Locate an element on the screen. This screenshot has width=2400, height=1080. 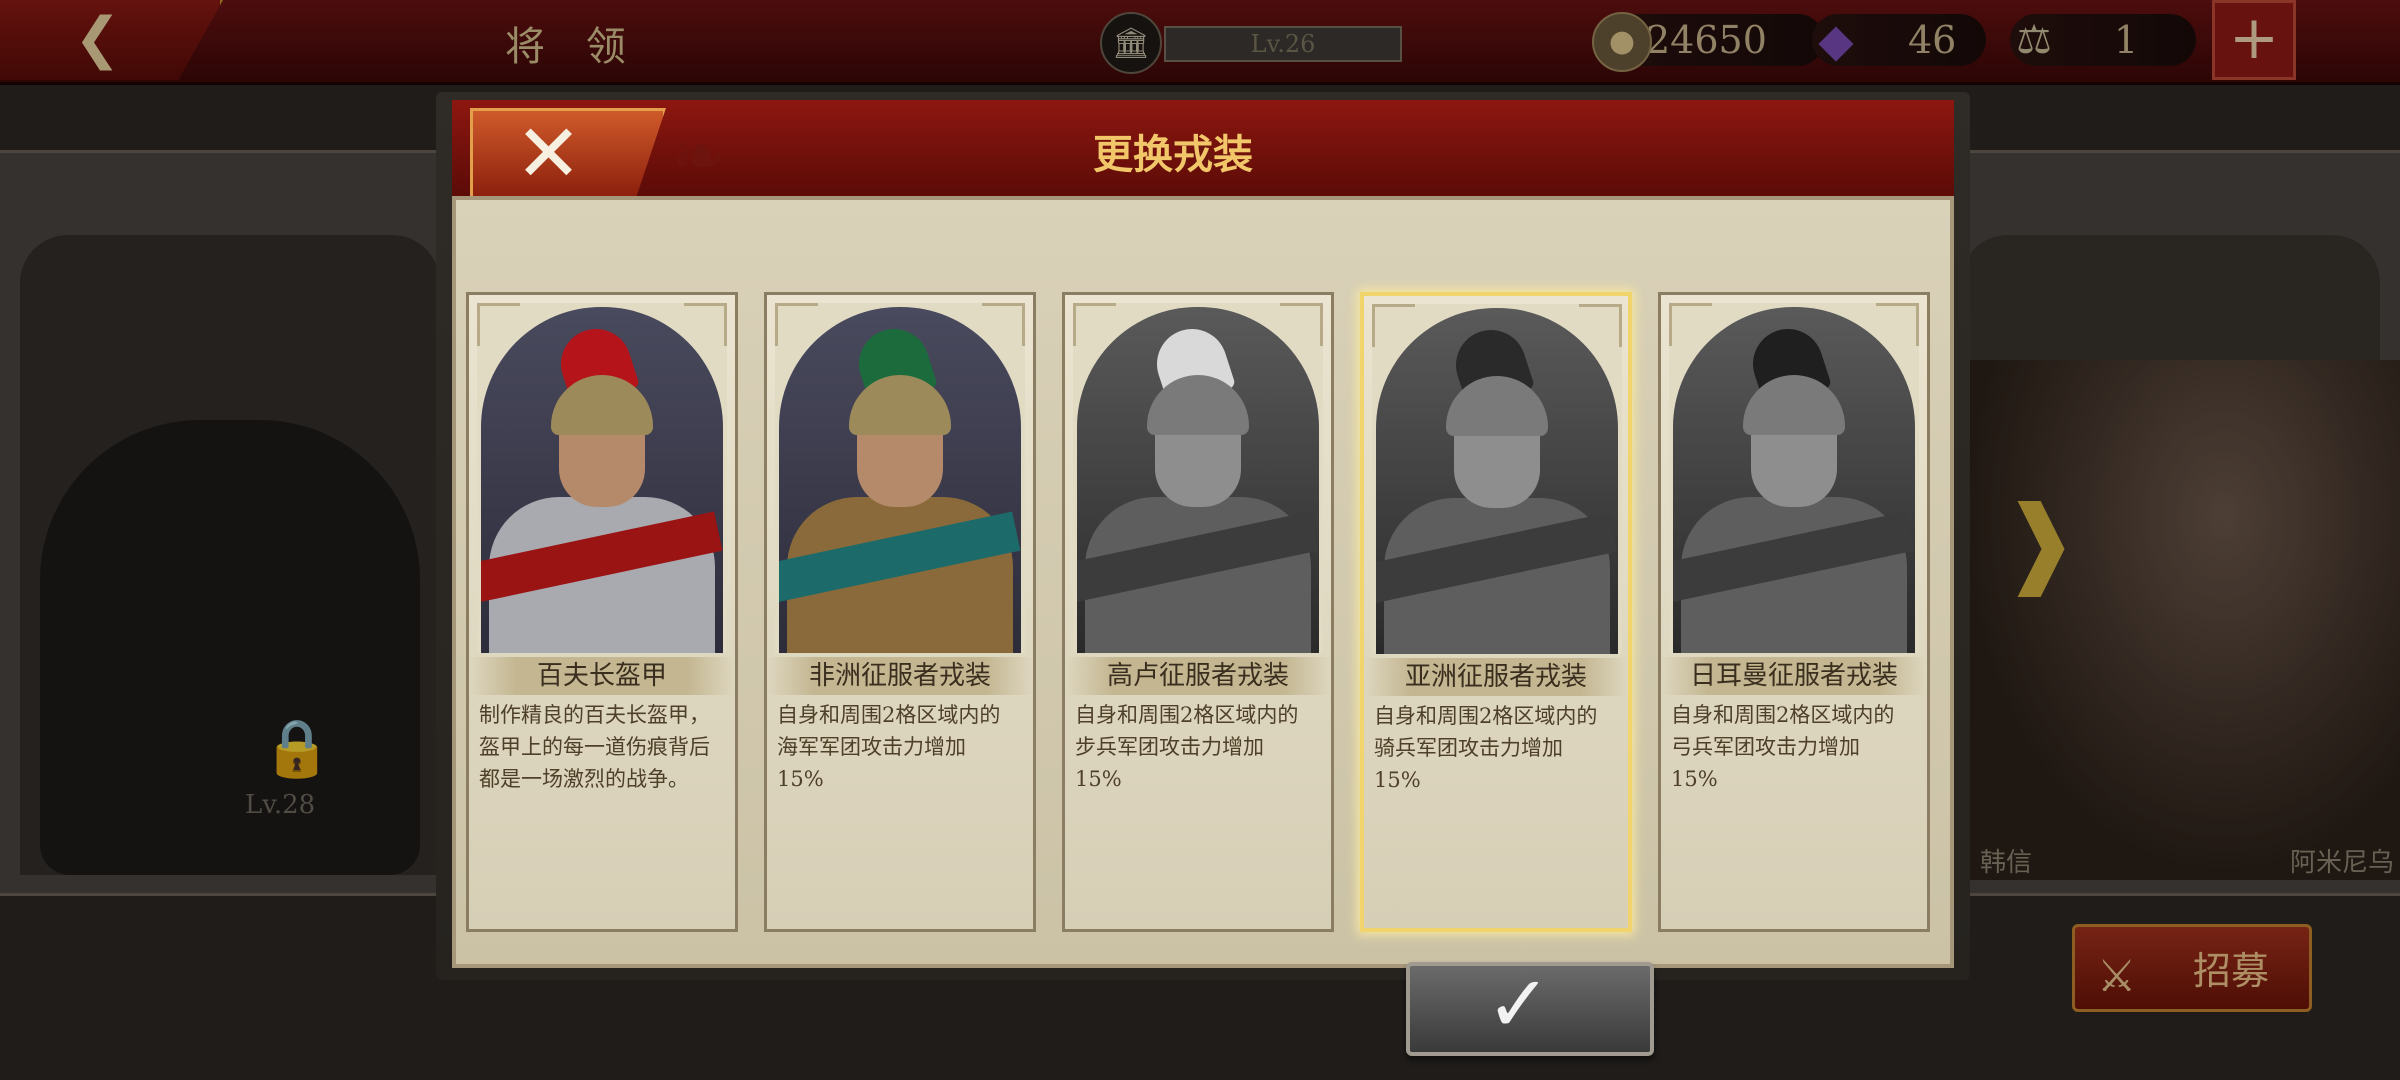
armor-name: 非洲征服者戎装 is located at coordinates (900, 676).